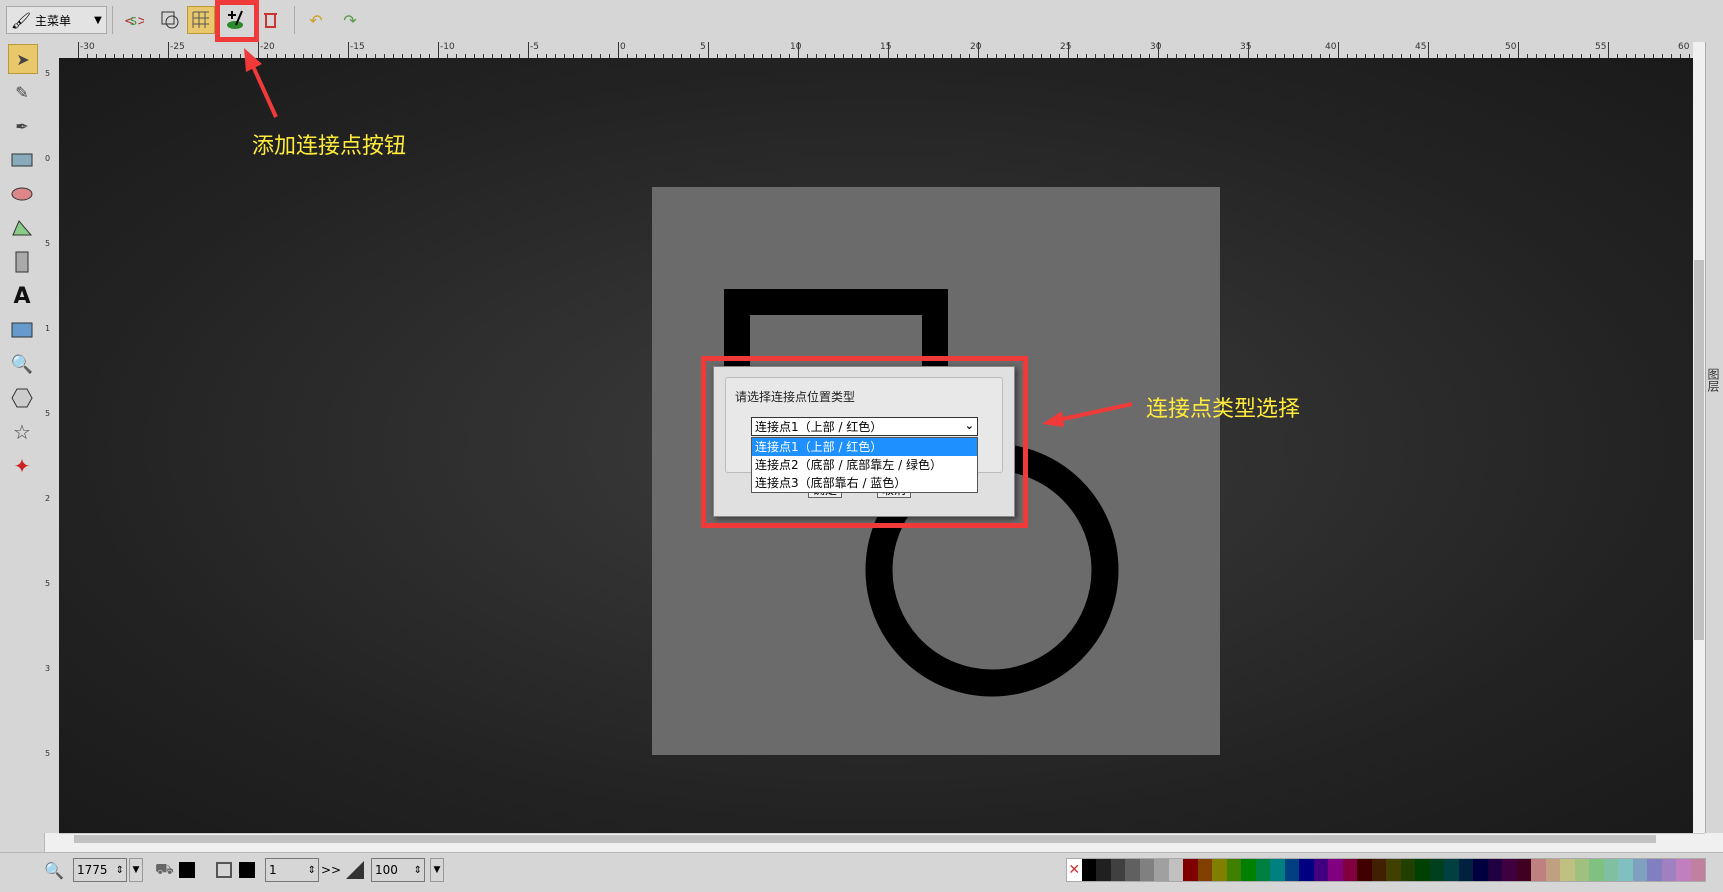  What do you see at coordinates (22, 160) in the screenshot?
I see `rect-icon` at bounding box center [22, 160].